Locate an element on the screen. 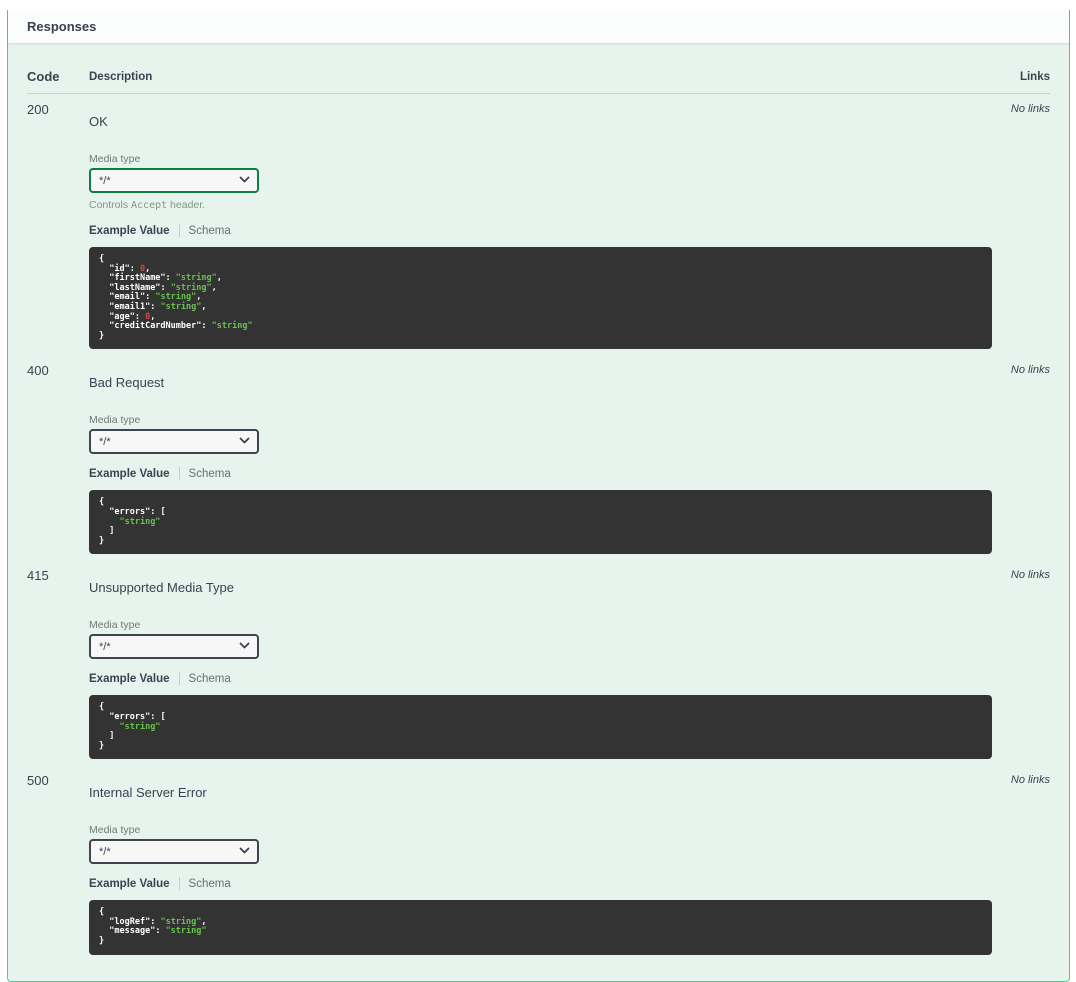 The width and height of the screenshot is (1076, 982). responses-title: Responses is located at coordinates (62, 26).